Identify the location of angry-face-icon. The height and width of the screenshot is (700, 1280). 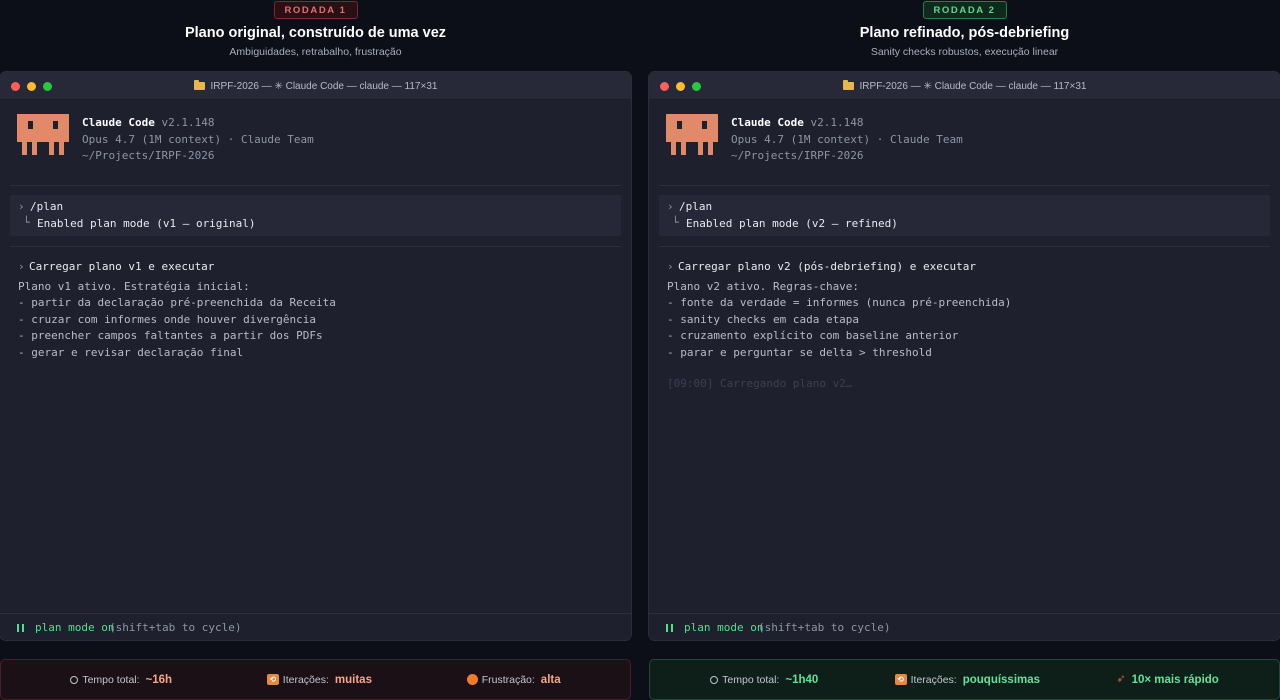
(472, 679).